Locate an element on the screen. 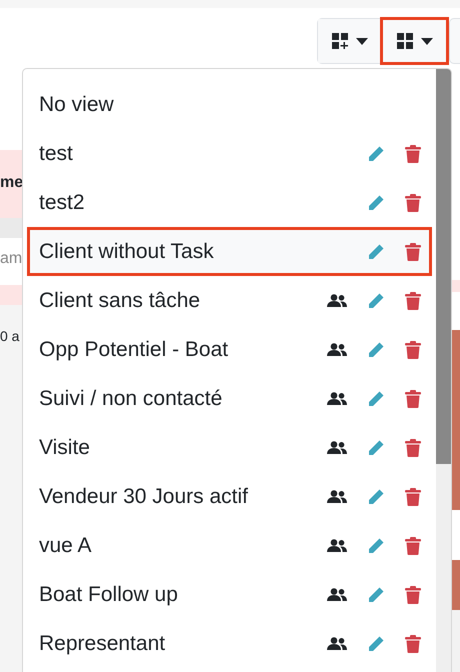 The image size is (460, 672). menu-item: Boat Follow up is located at coordinates (229, 594).